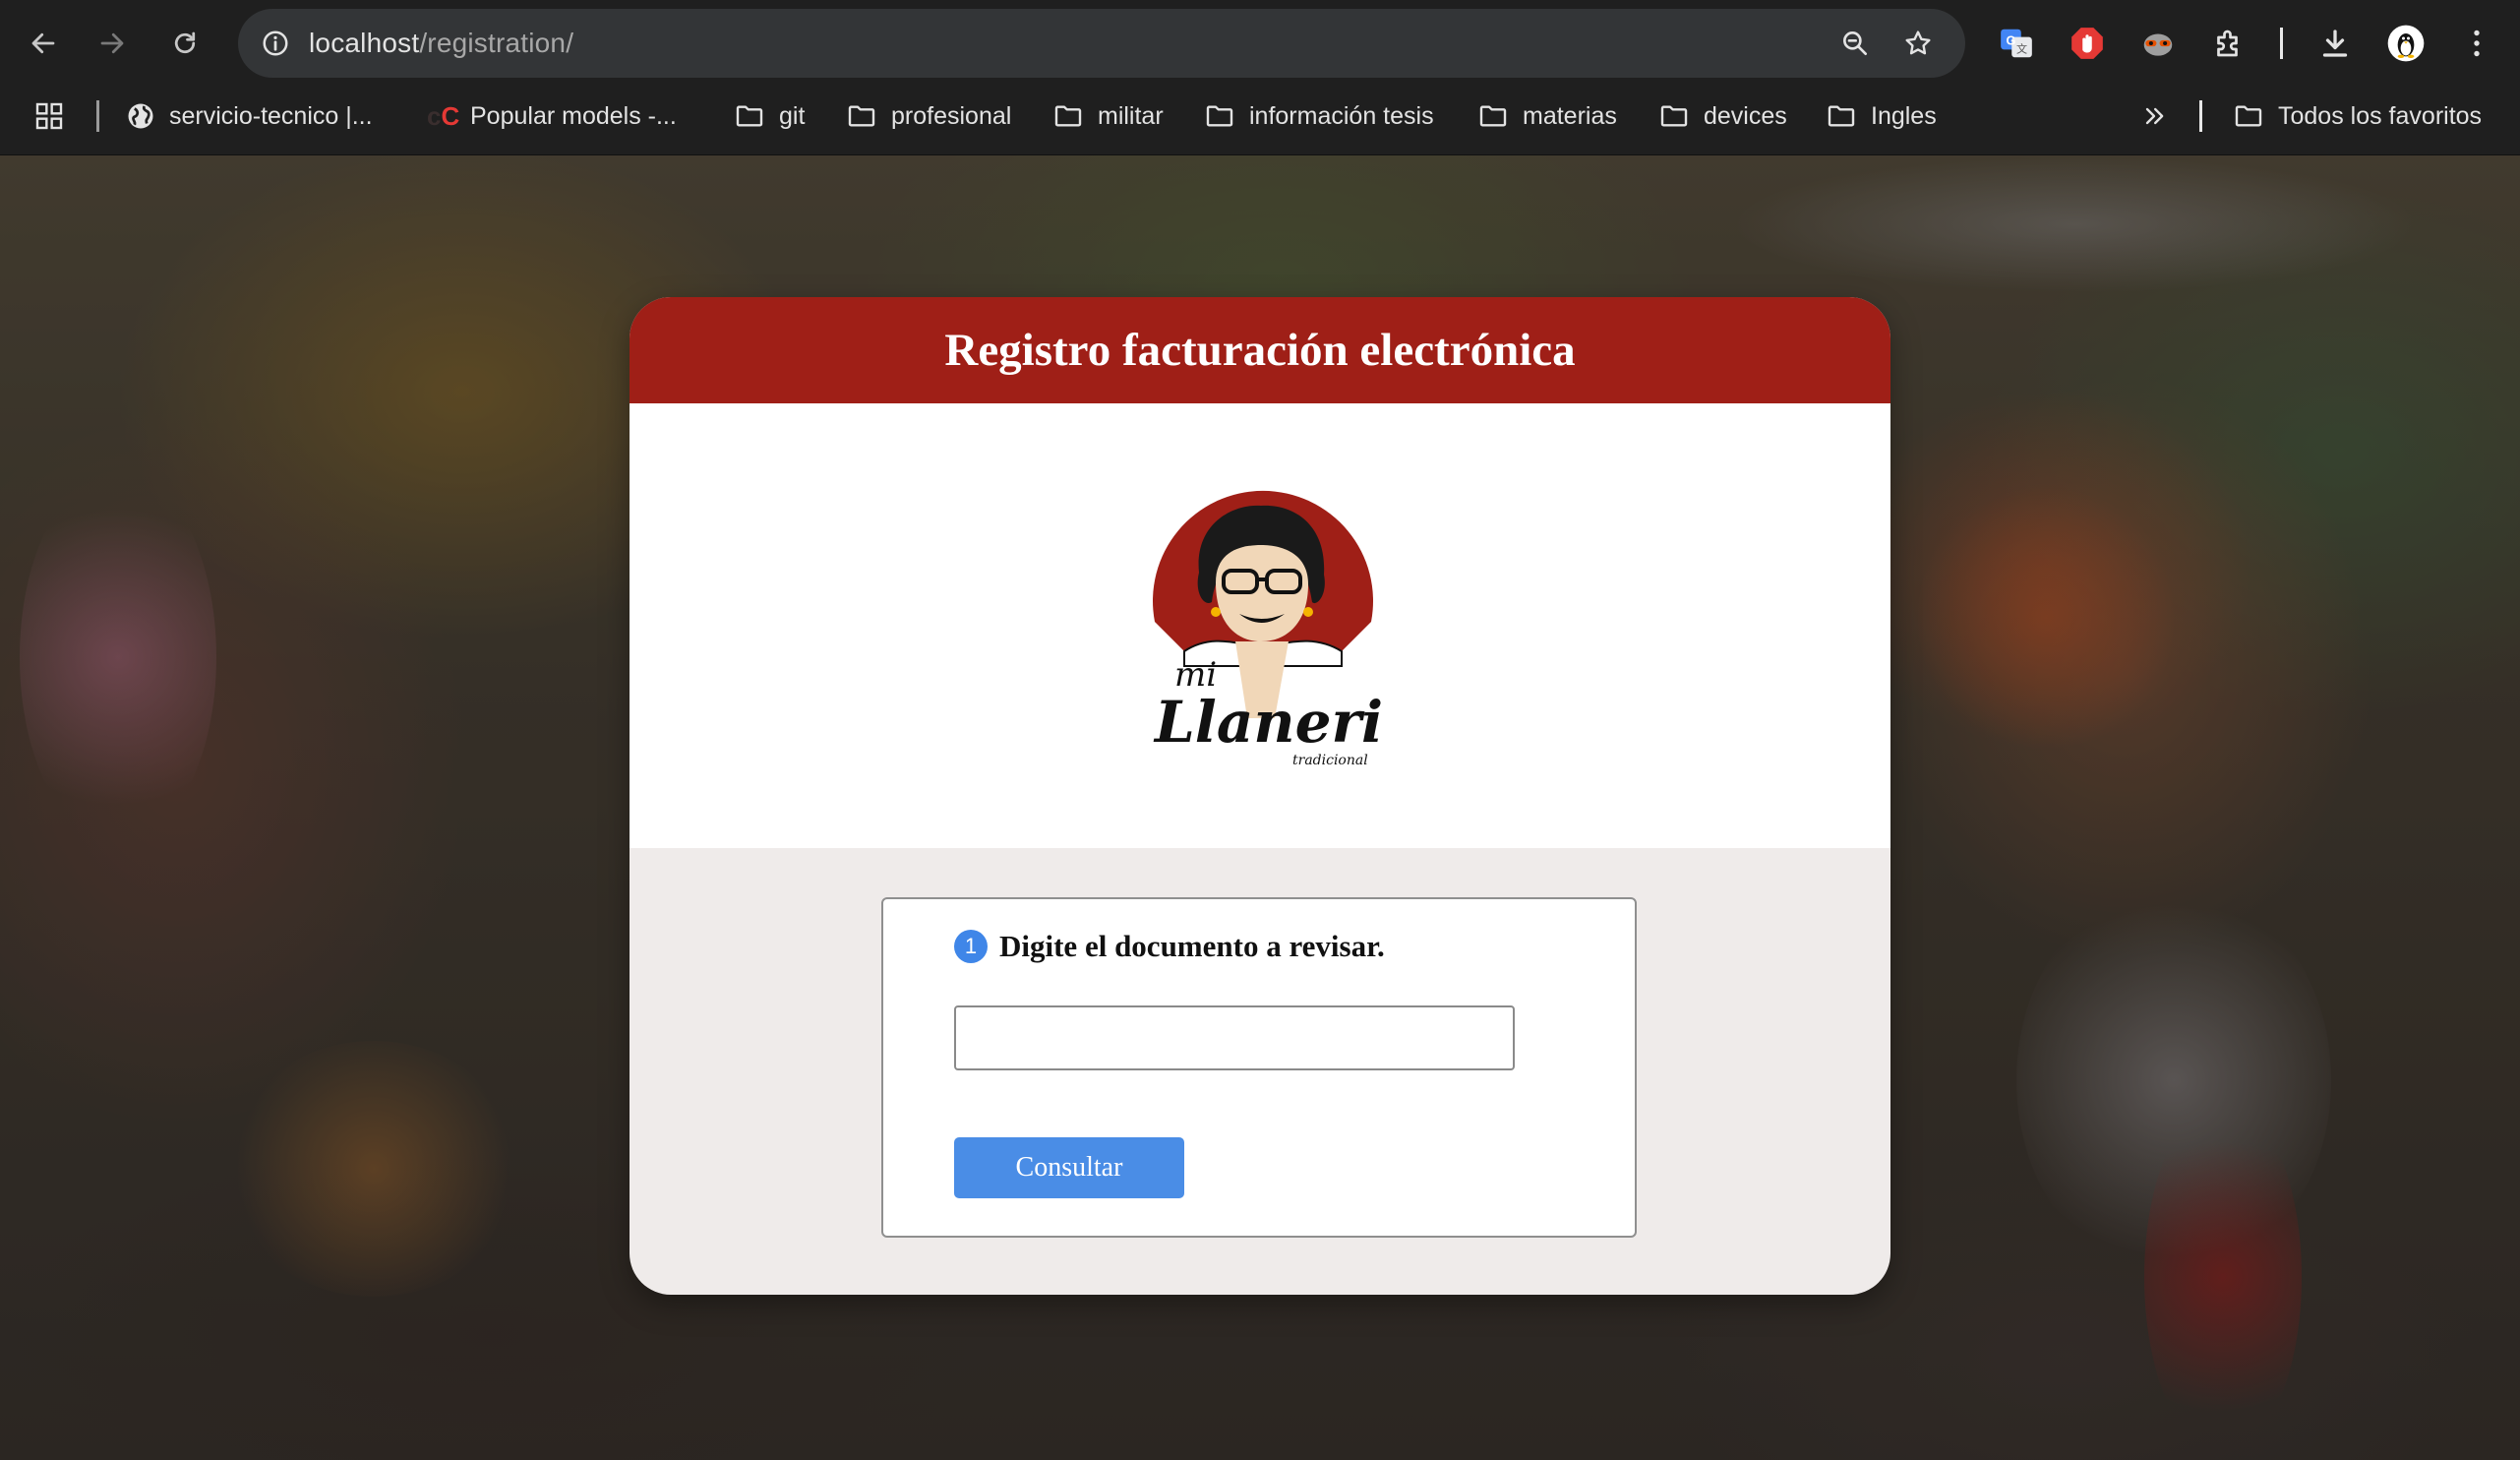  I want to click on bookmark-folder: Ingles, so click(1881, 116).